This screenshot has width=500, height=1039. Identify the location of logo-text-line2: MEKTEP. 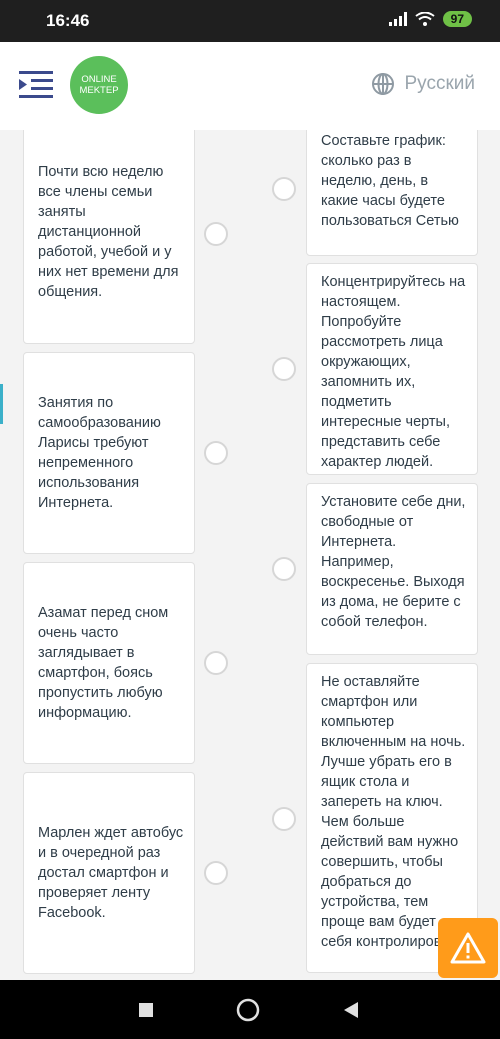
(99, 90).